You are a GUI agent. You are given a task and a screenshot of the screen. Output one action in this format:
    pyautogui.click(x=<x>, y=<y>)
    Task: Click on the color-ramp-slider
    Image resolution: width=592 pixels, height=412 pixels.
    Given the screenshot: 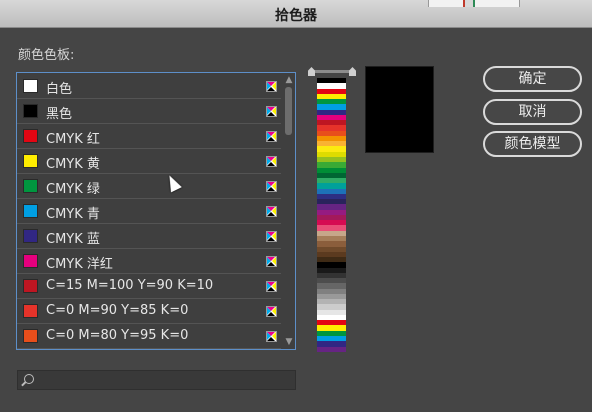 What is the action you would take?
    pyautogui.click(x=332, y=72)
    